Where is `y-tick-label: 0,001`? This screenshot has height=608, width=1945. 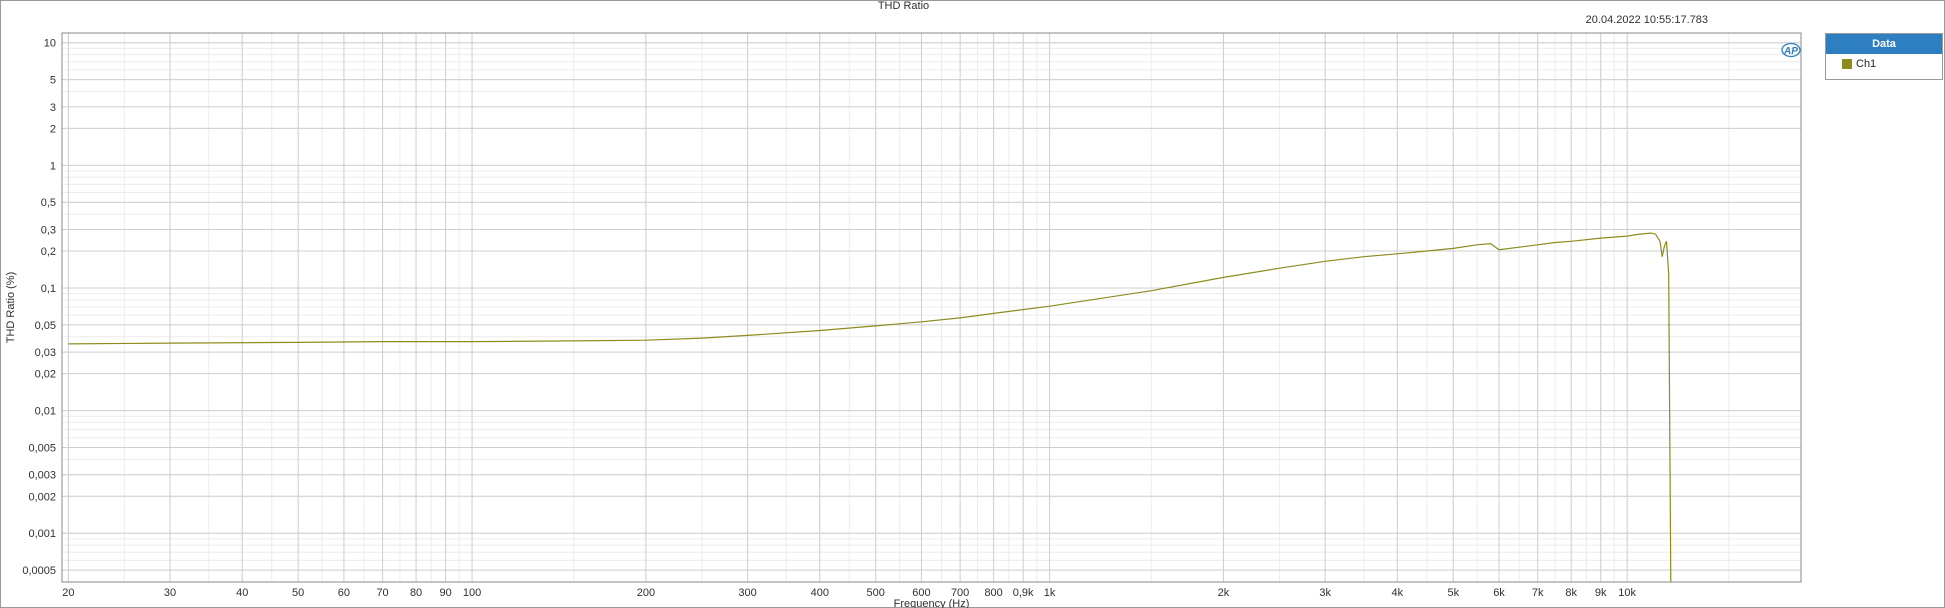 y-tick-label: 0,001 is located at coordinates (42, 534).